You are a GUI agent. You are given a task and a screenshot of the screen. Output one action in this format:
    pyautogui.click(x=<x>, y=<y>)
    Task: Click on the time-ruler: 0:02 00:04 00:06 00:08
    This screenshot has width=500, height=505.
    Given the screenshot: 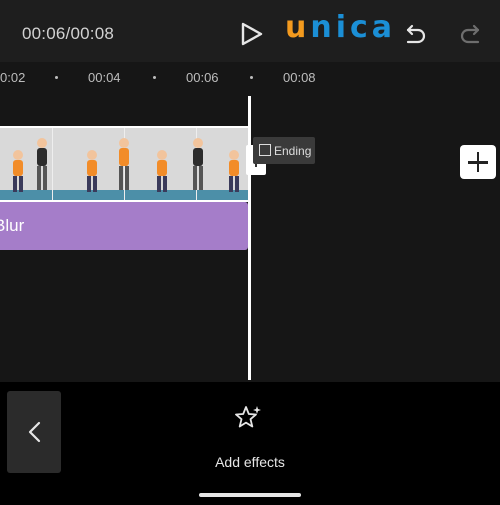 What is the action you would take?
    pyautogui.click(x=250, y=77)
    